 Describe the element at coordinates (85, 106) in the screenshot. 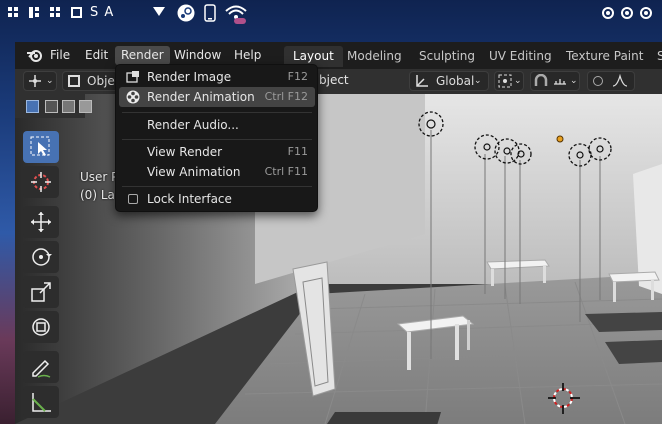

I see `select-invert-icon` at that location.